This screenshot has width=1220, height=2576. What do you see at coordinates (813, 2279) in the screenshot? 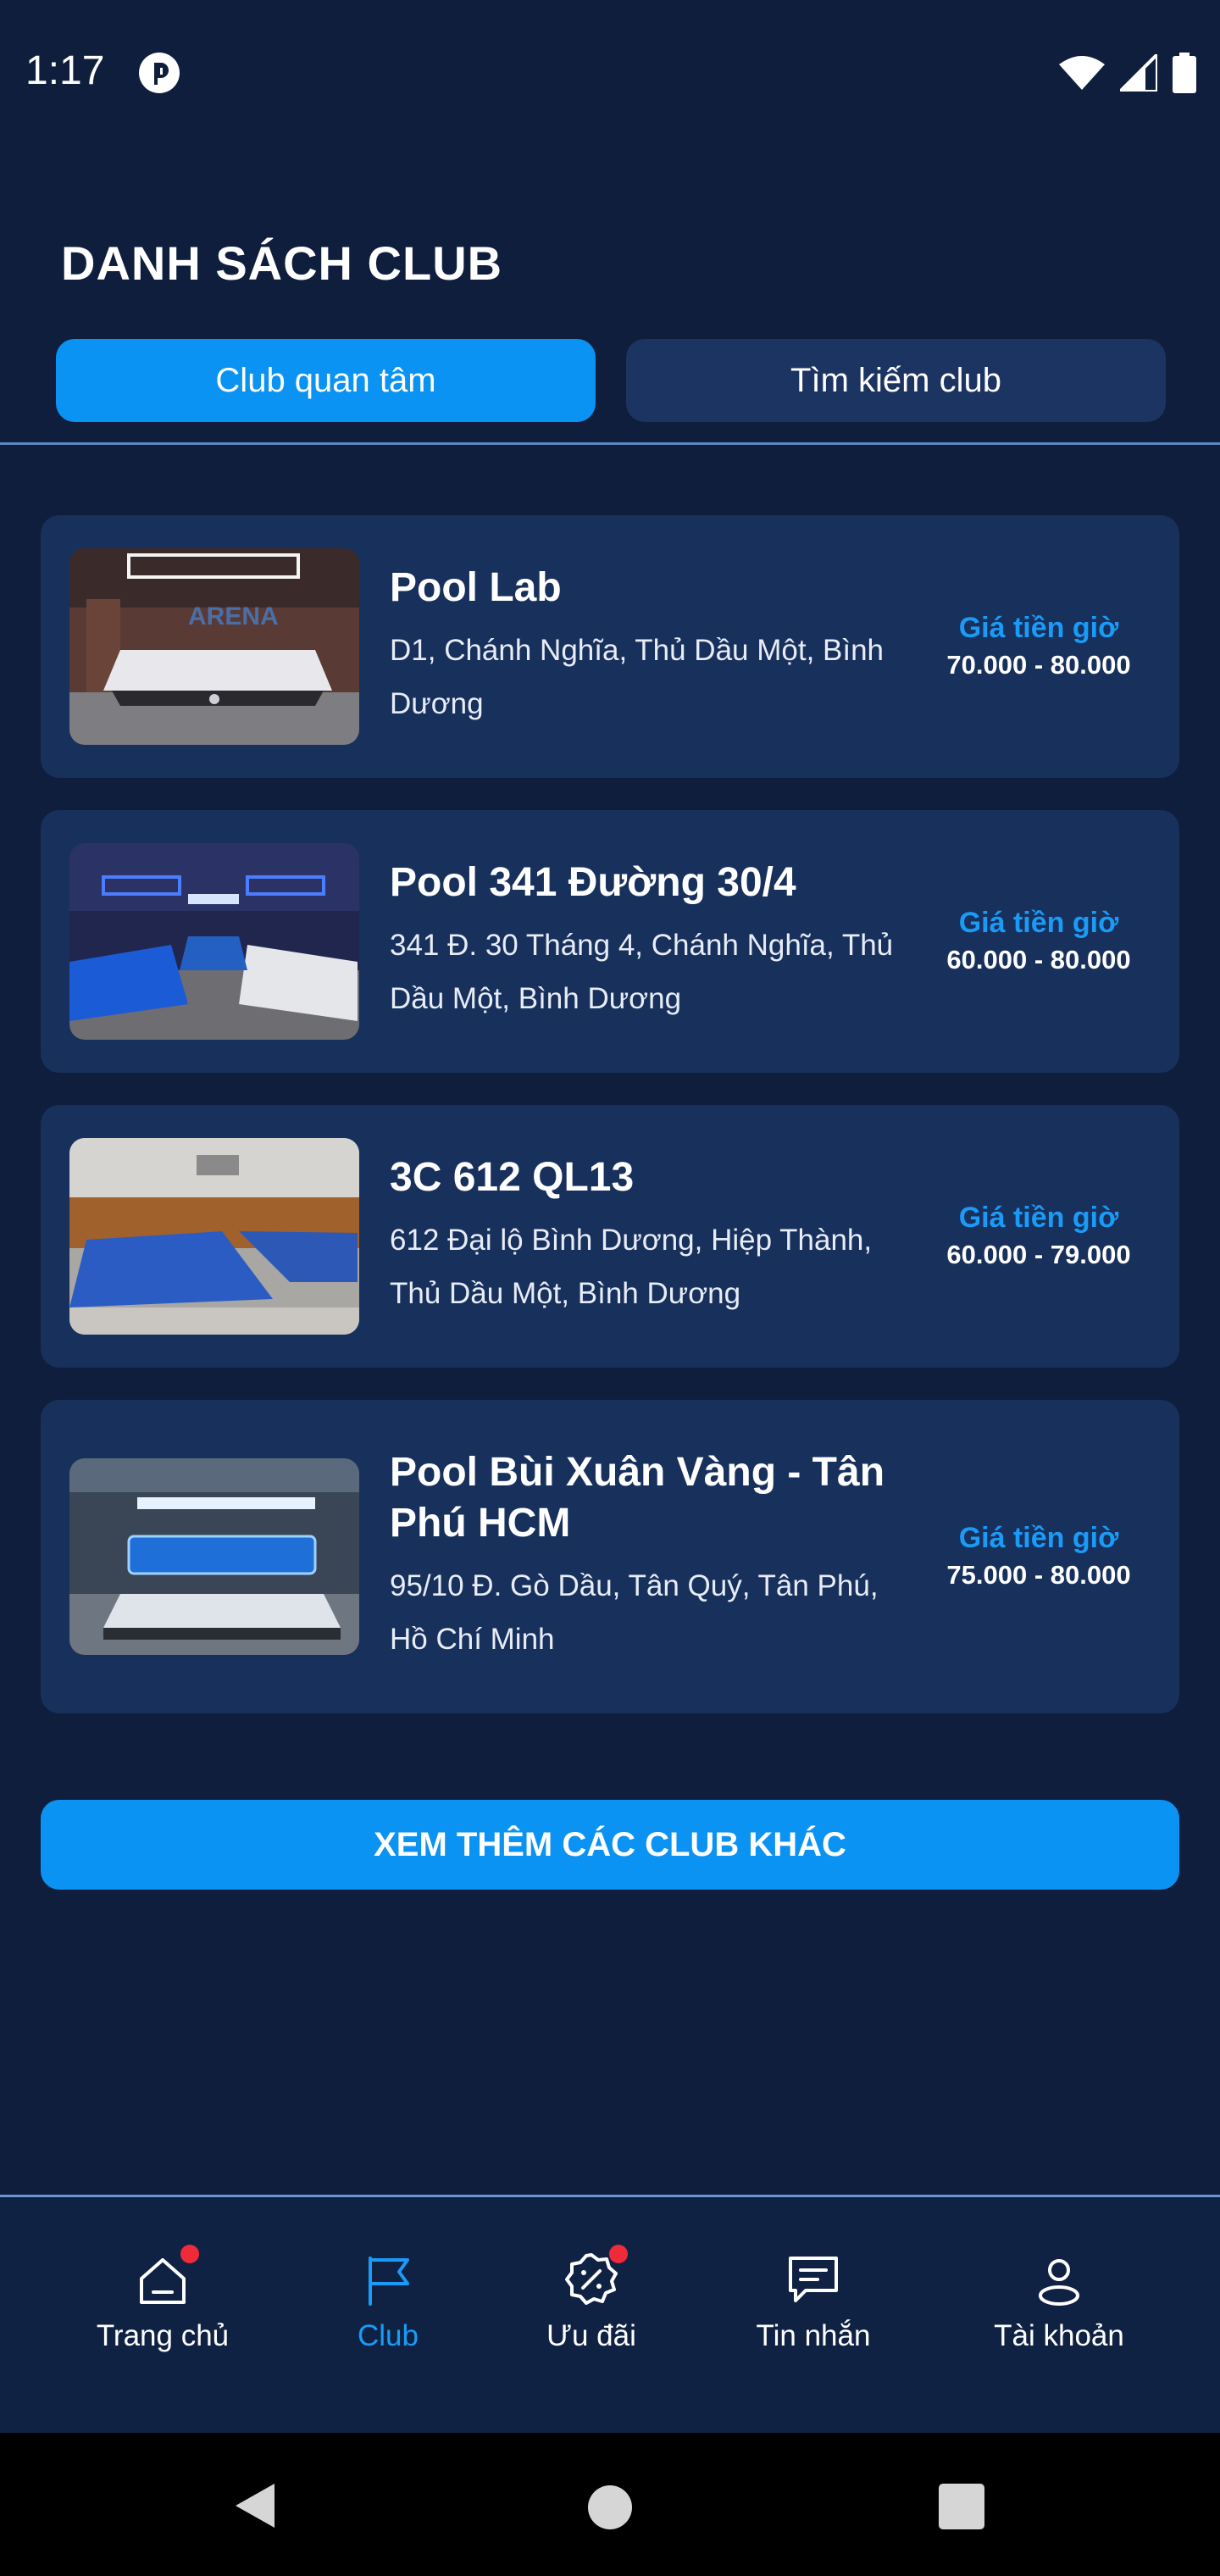
I see `chat-icon` at bounding box center [813, 2279].